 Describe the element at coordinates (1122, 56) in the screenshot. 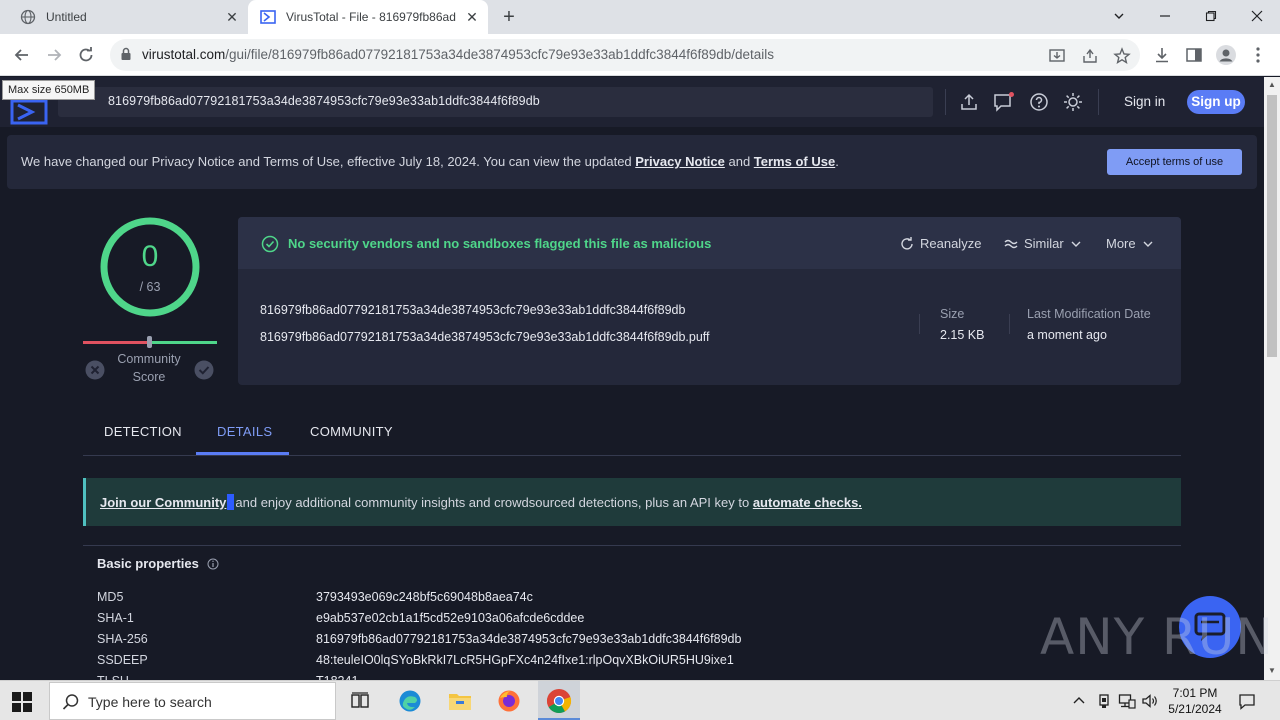

I see `bookmark-star-icon` at that location.